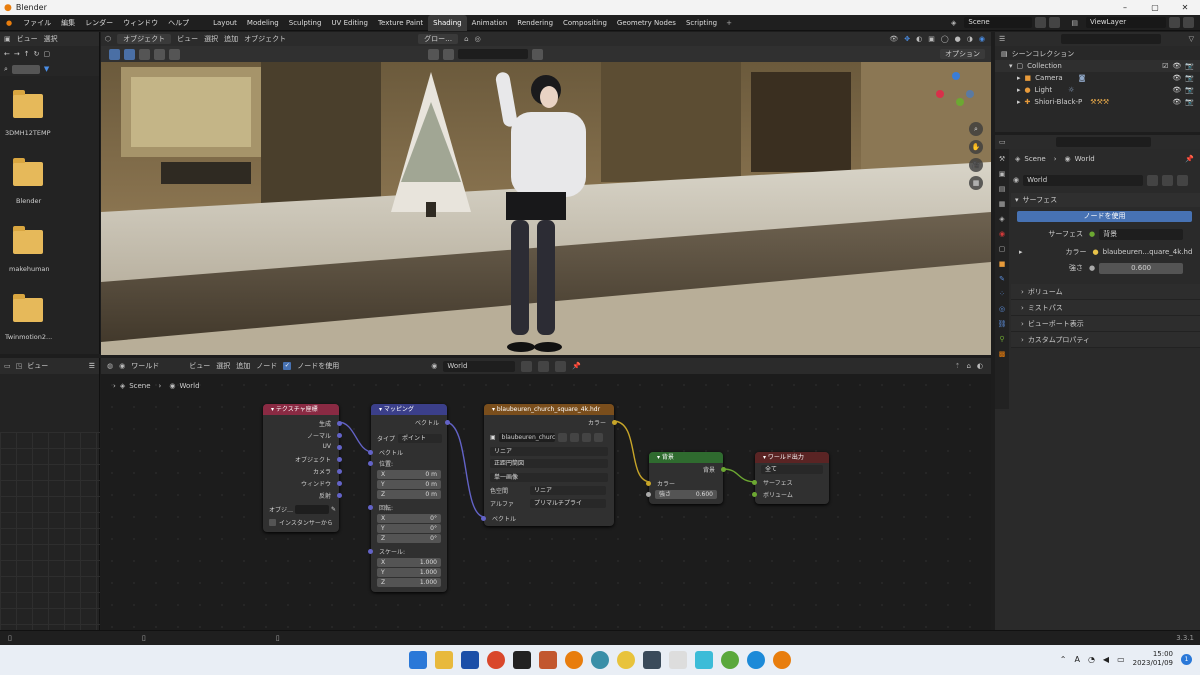 Image resolution: width=1200 pixels, height=675 pixels. I want to click on scene-selector-icon: ◈, so click(953, 23).